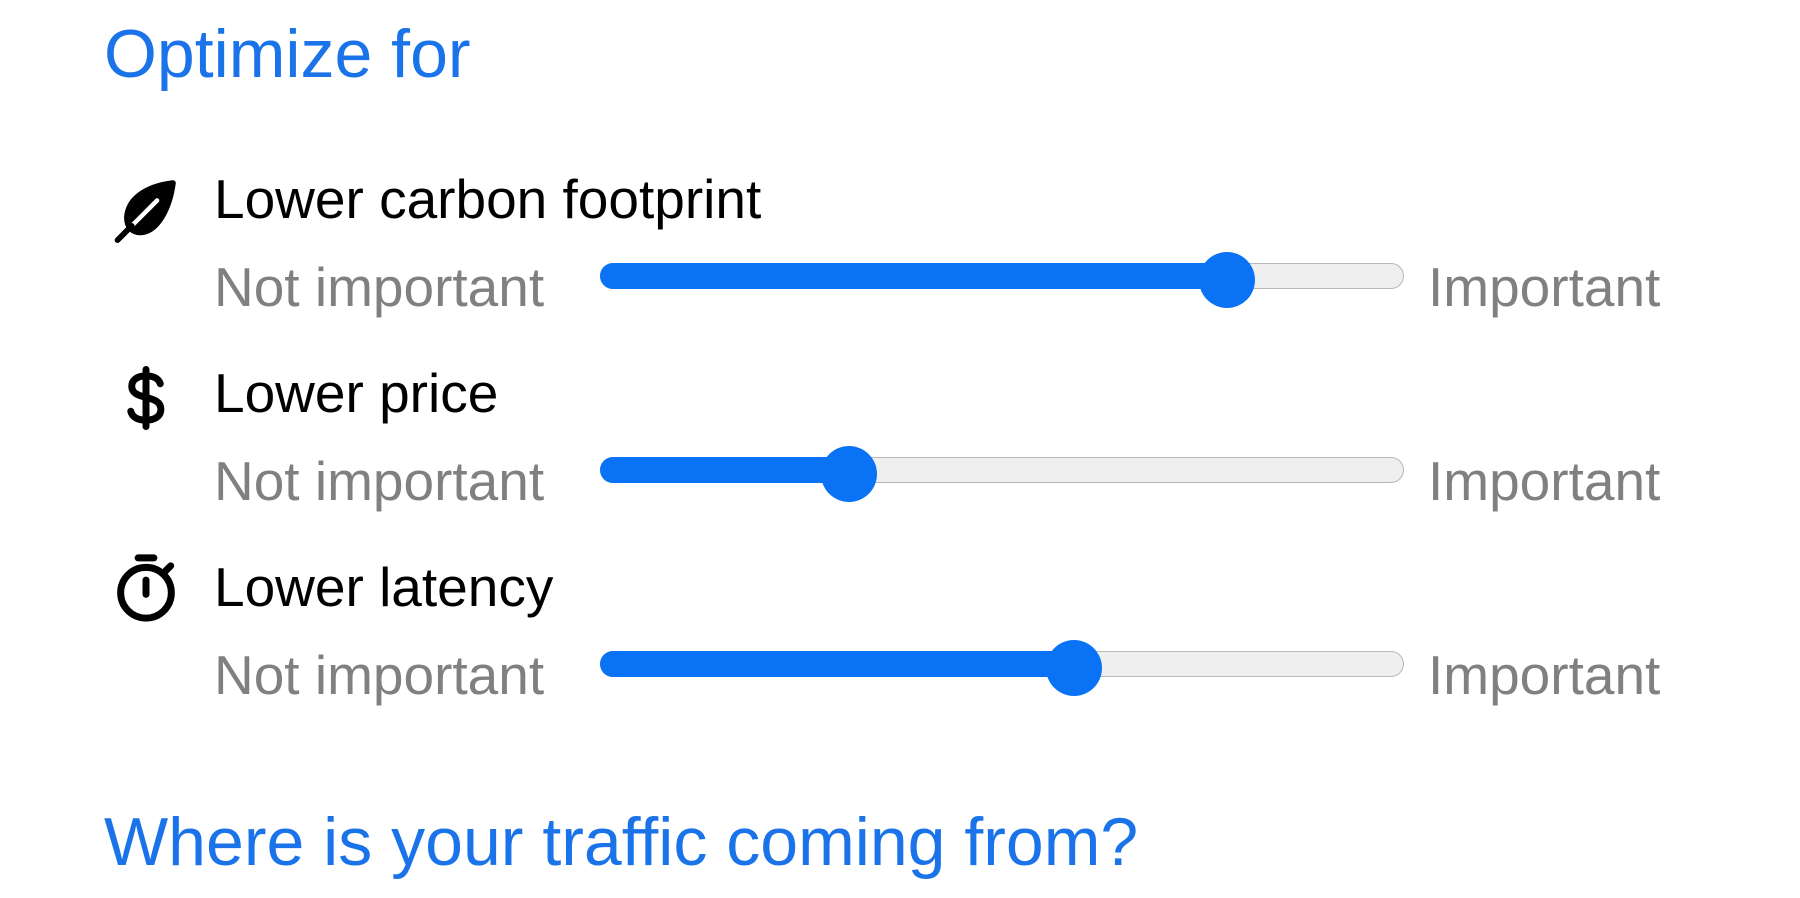 This screenshot has height=898, width=1800. Describe the element at coordinates (146, 398) in the screenshot. I see `dollar-icon` at that location.